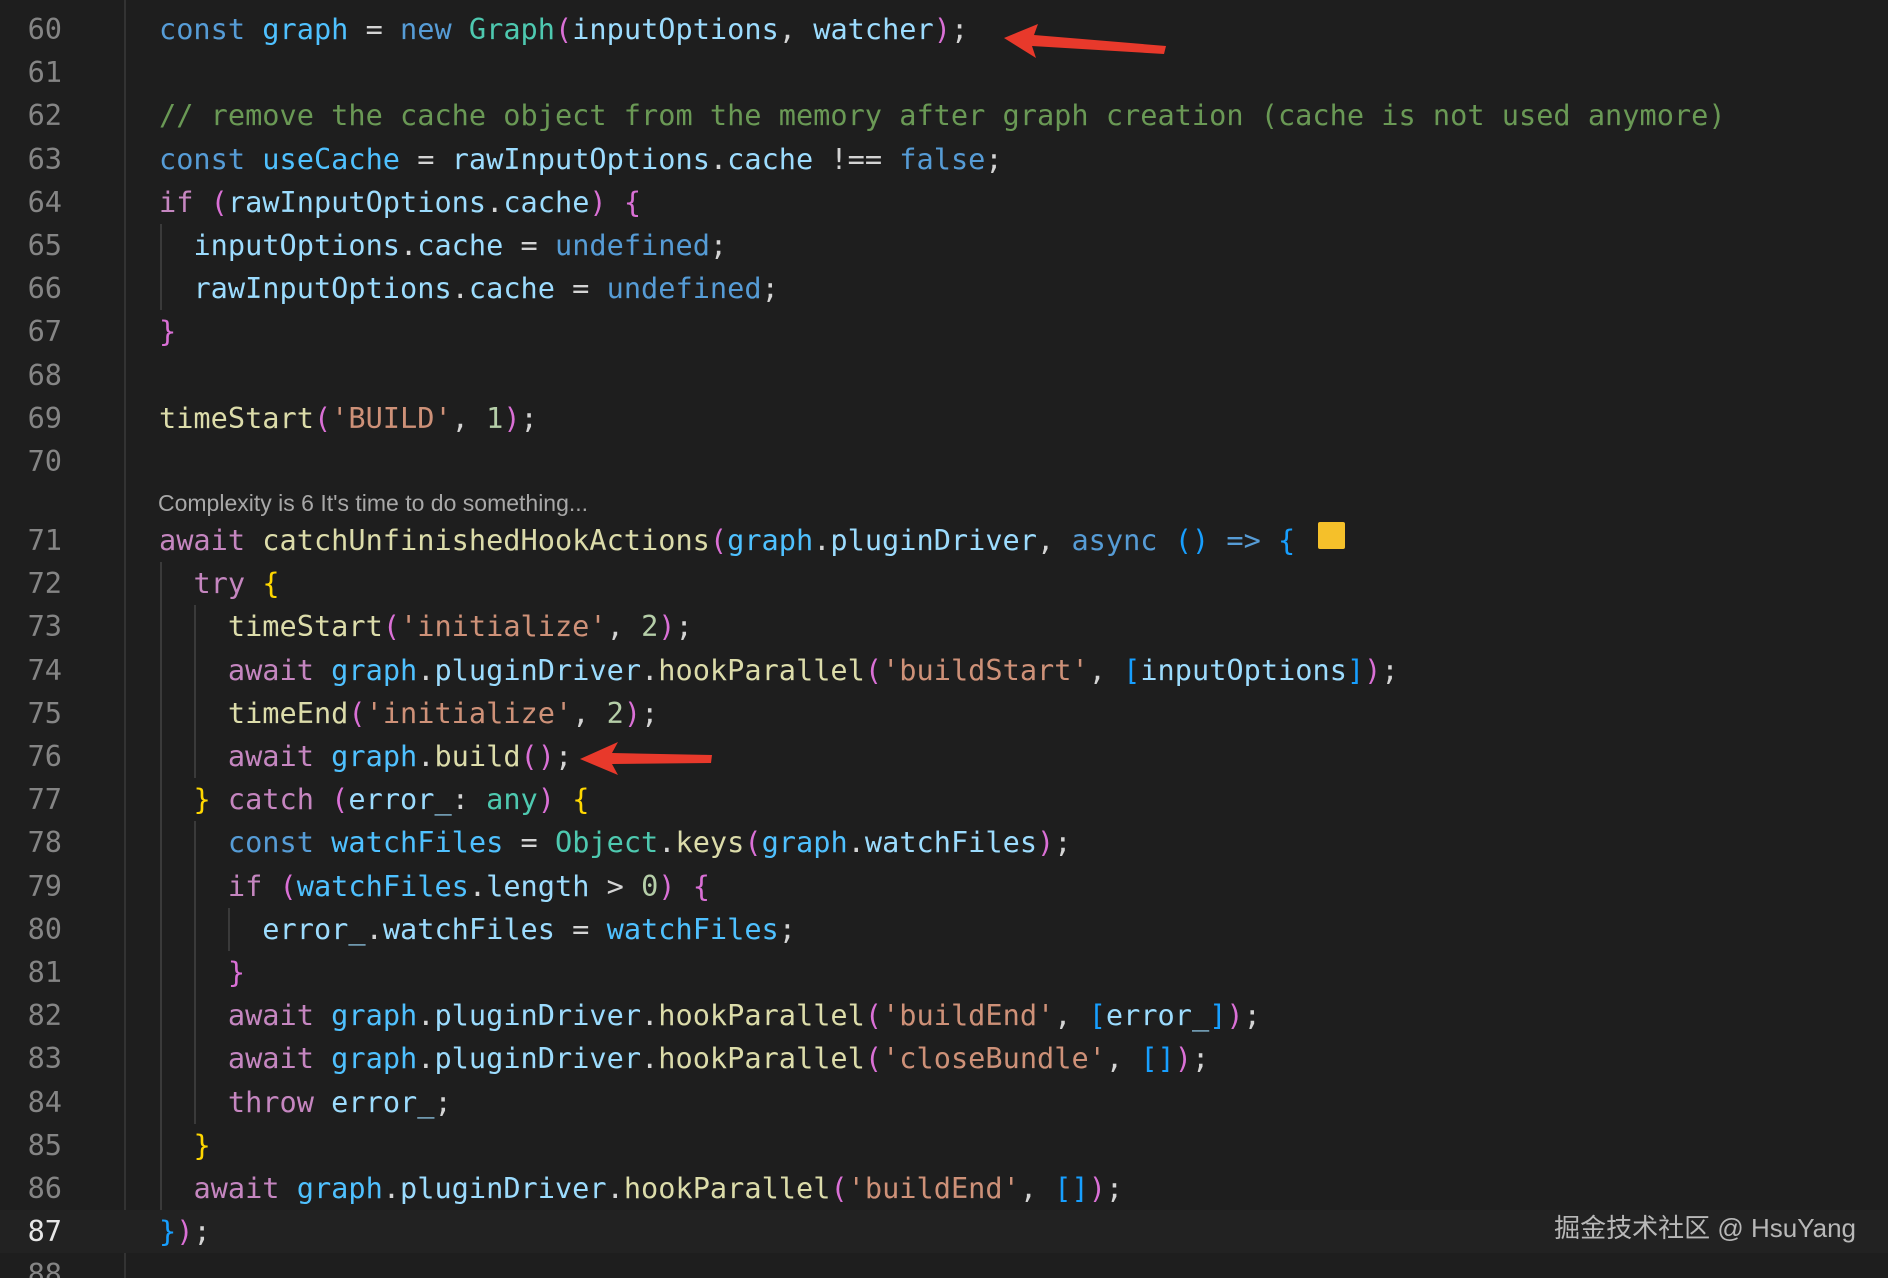  Describe the element at coordinates (44, 417) in the screenshot. I see `line-number: 69` at that location.